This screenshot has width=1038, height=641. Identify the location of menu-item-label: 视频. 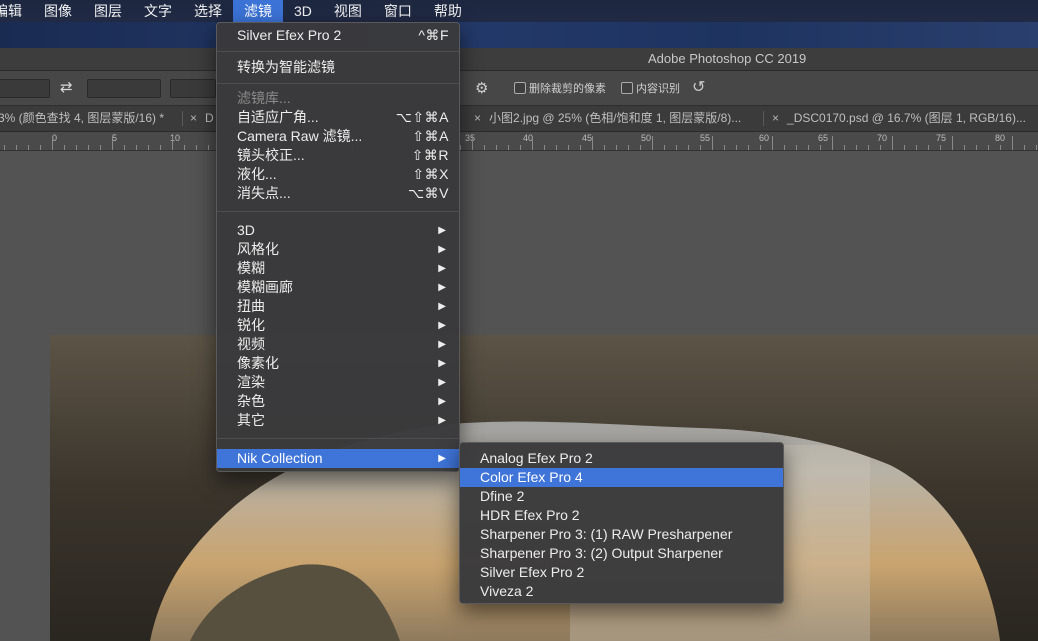
(251, 344).